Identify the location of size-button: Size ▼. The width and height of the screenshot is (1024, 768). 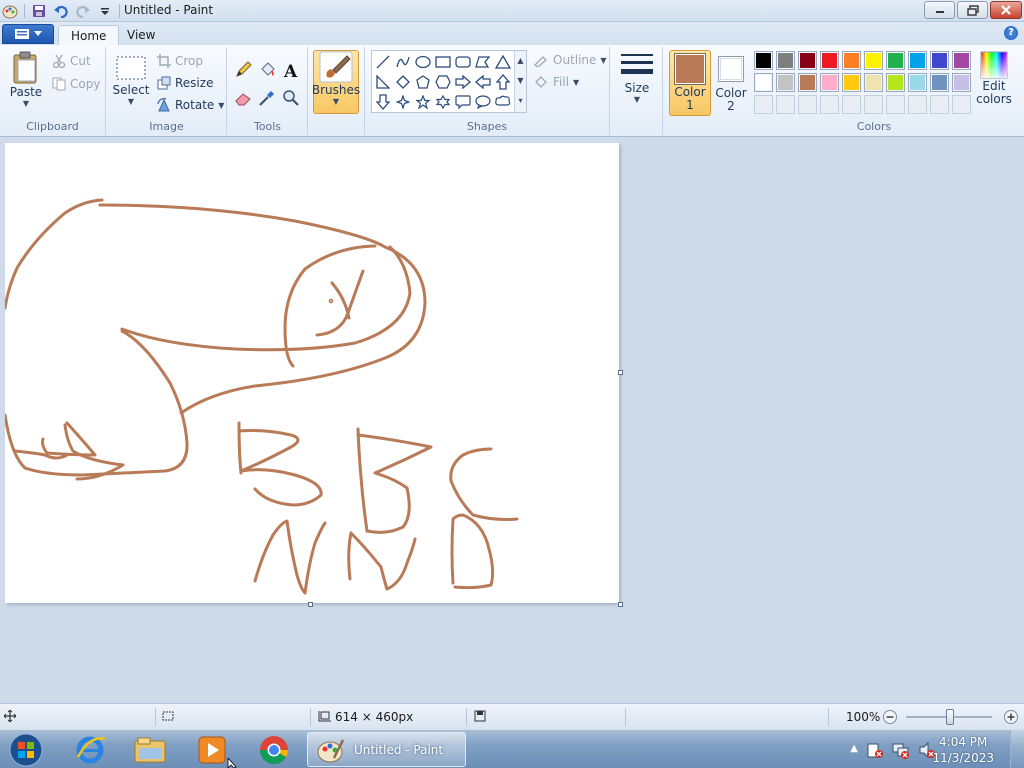
(637, 77).